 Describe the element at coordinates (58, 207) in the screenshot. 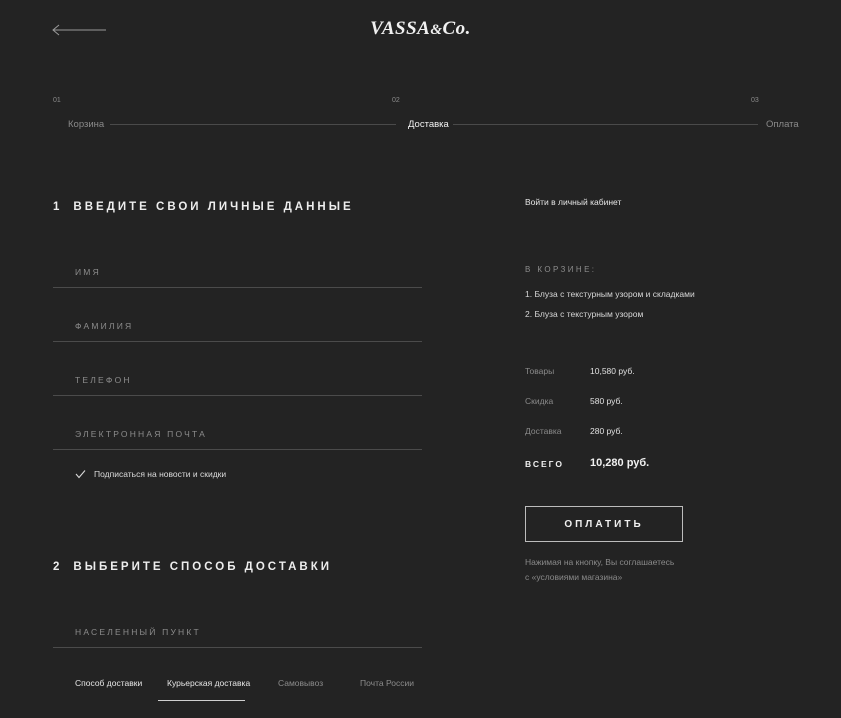

I see `section-number: 1` at that location.